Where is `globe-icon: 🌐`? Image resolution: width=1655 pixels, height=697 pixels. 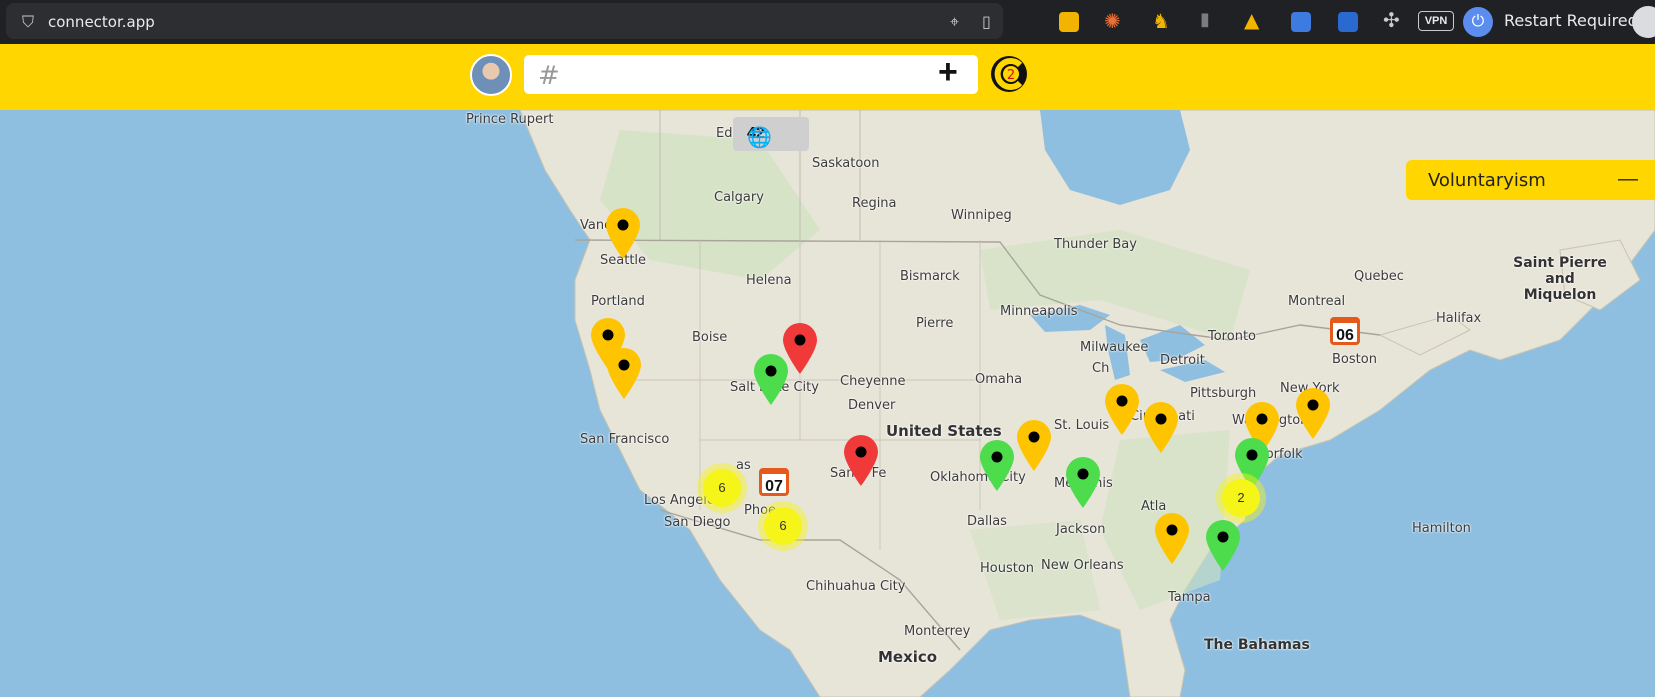 globe-icon: 🌐 is located at coordinates (759, 138).